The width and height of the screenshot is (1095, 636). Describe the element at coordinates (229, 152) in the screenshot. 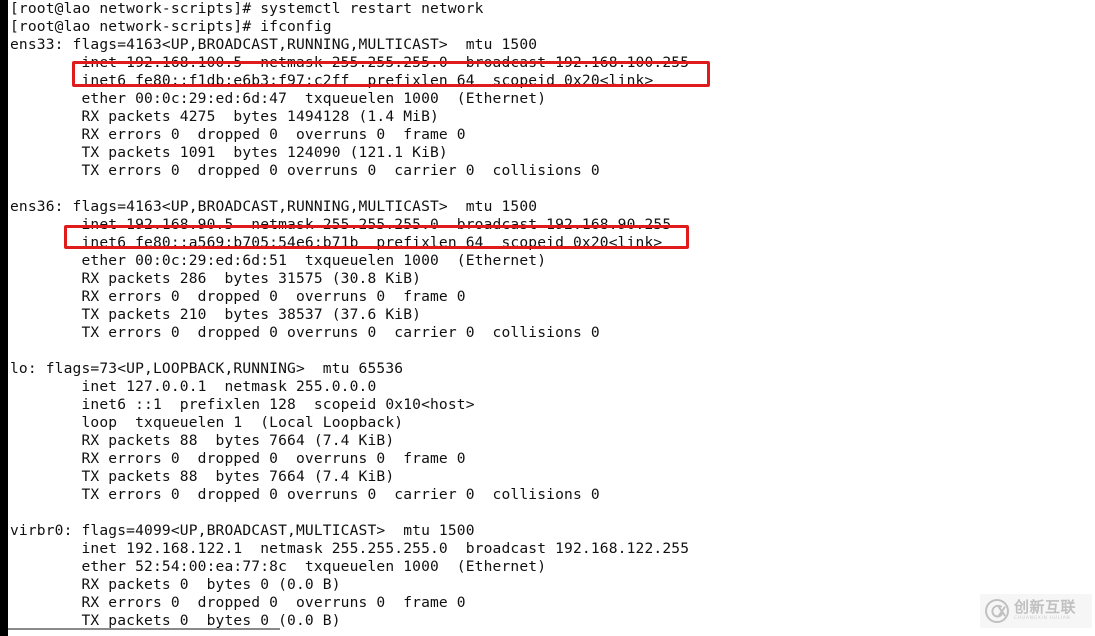

I see `ens33-tx-packets-line: TX packets 1091 bytes 124090 (121.1 KiB)` at that location.